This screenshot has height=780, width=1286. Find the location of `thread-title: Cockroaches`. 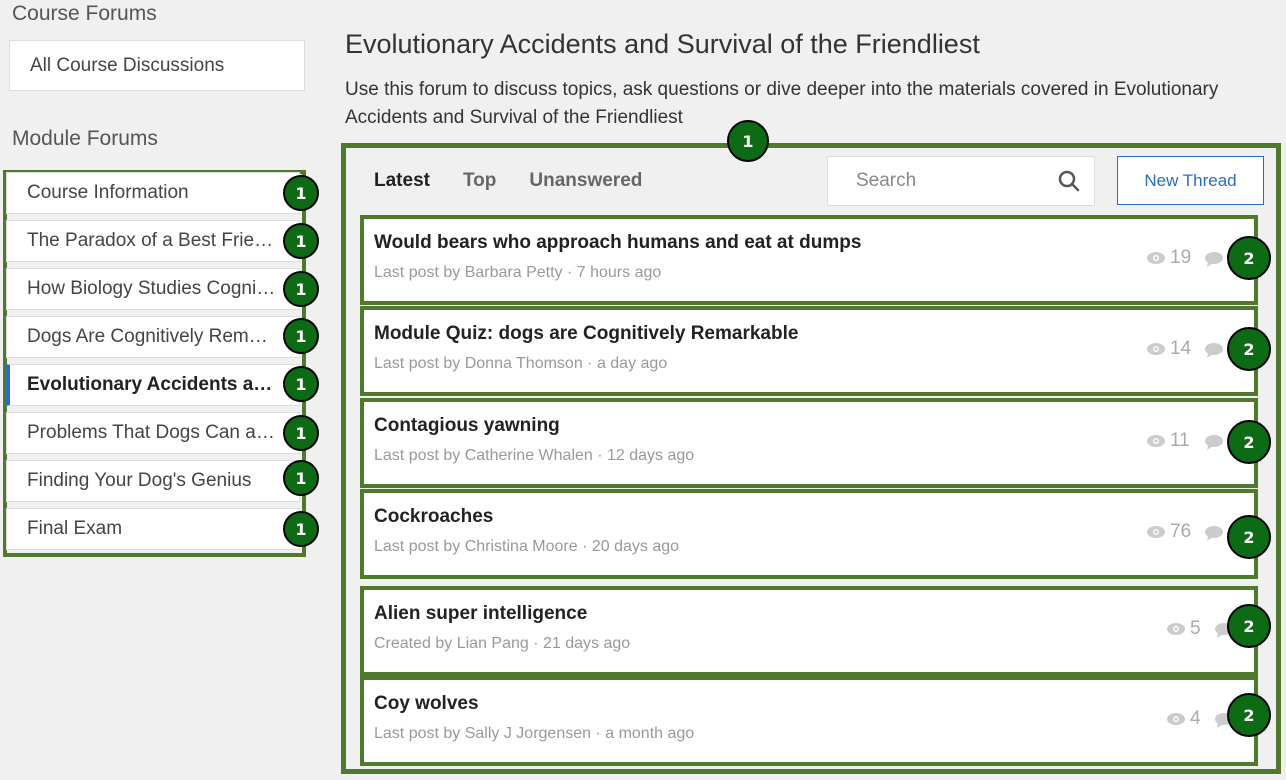

thread-title: Cockroaches is located at coordinates (433, 517).